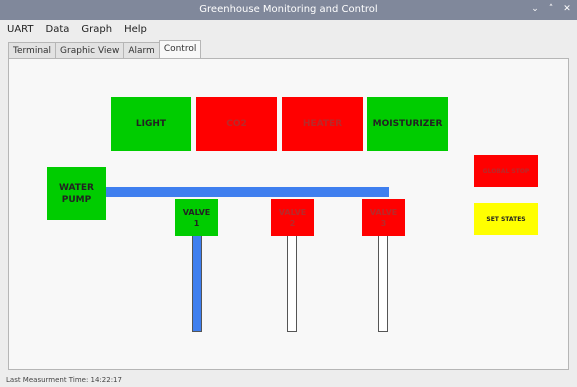 The image size is (577, 387). Describe the element at coordinates (506, 219) in the screenshot. I see `set-states-button: SET STATES` at that location.